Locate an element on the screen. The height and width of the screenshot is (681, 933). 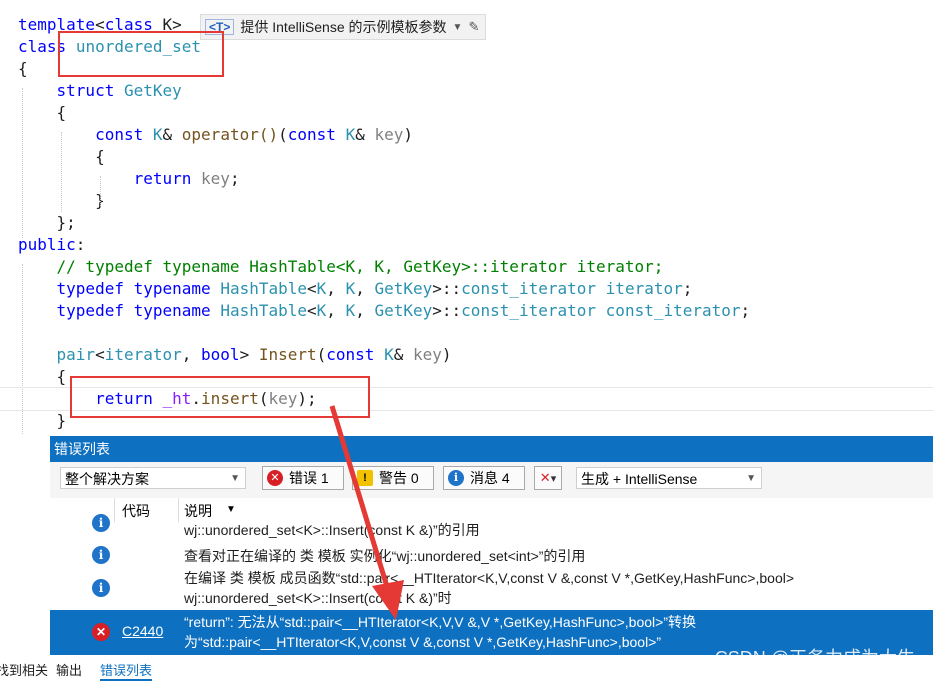
warnings-filter-label: 警告 0 is located at coordinates (399, 478).